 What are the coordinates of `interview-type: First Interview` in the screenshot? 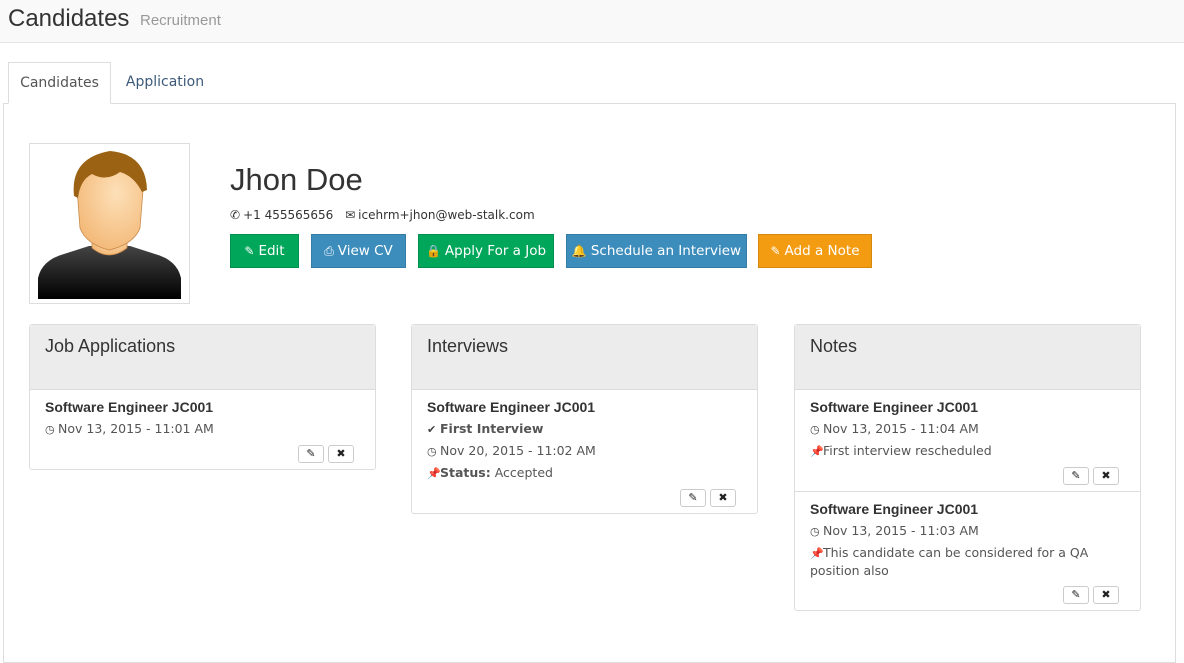 It's located at (492, 428).